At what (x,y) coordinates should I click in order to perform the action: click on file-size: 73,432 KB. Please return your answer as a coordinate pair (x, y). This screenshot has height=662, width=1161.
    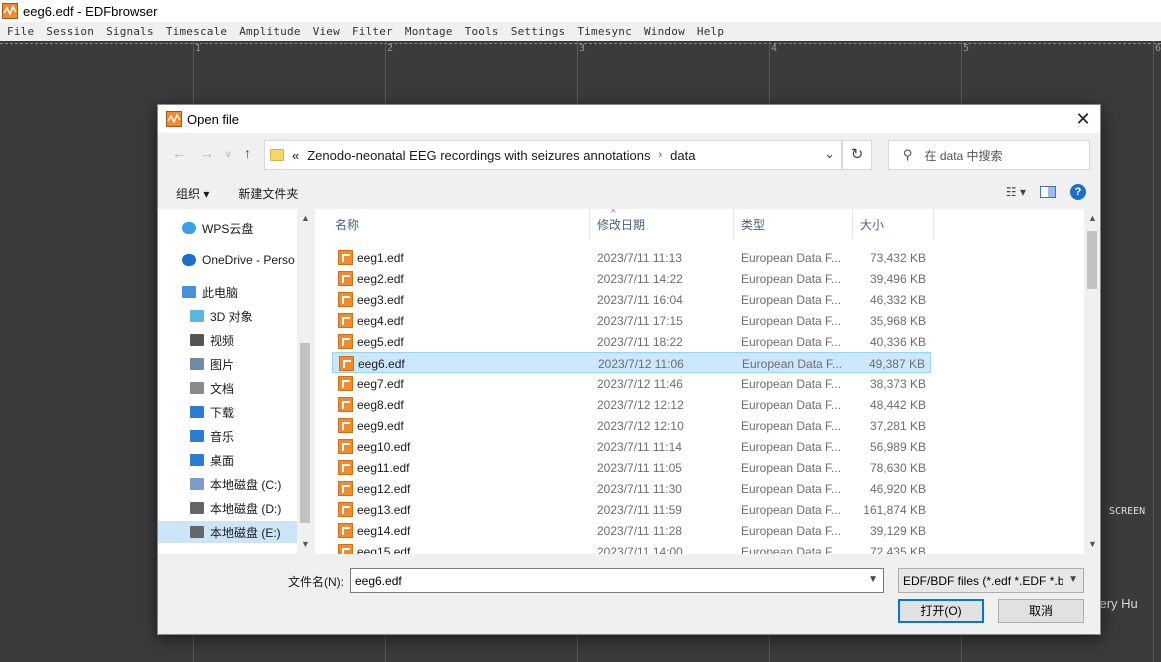
    Looking at the image, I should click on (897, 258).